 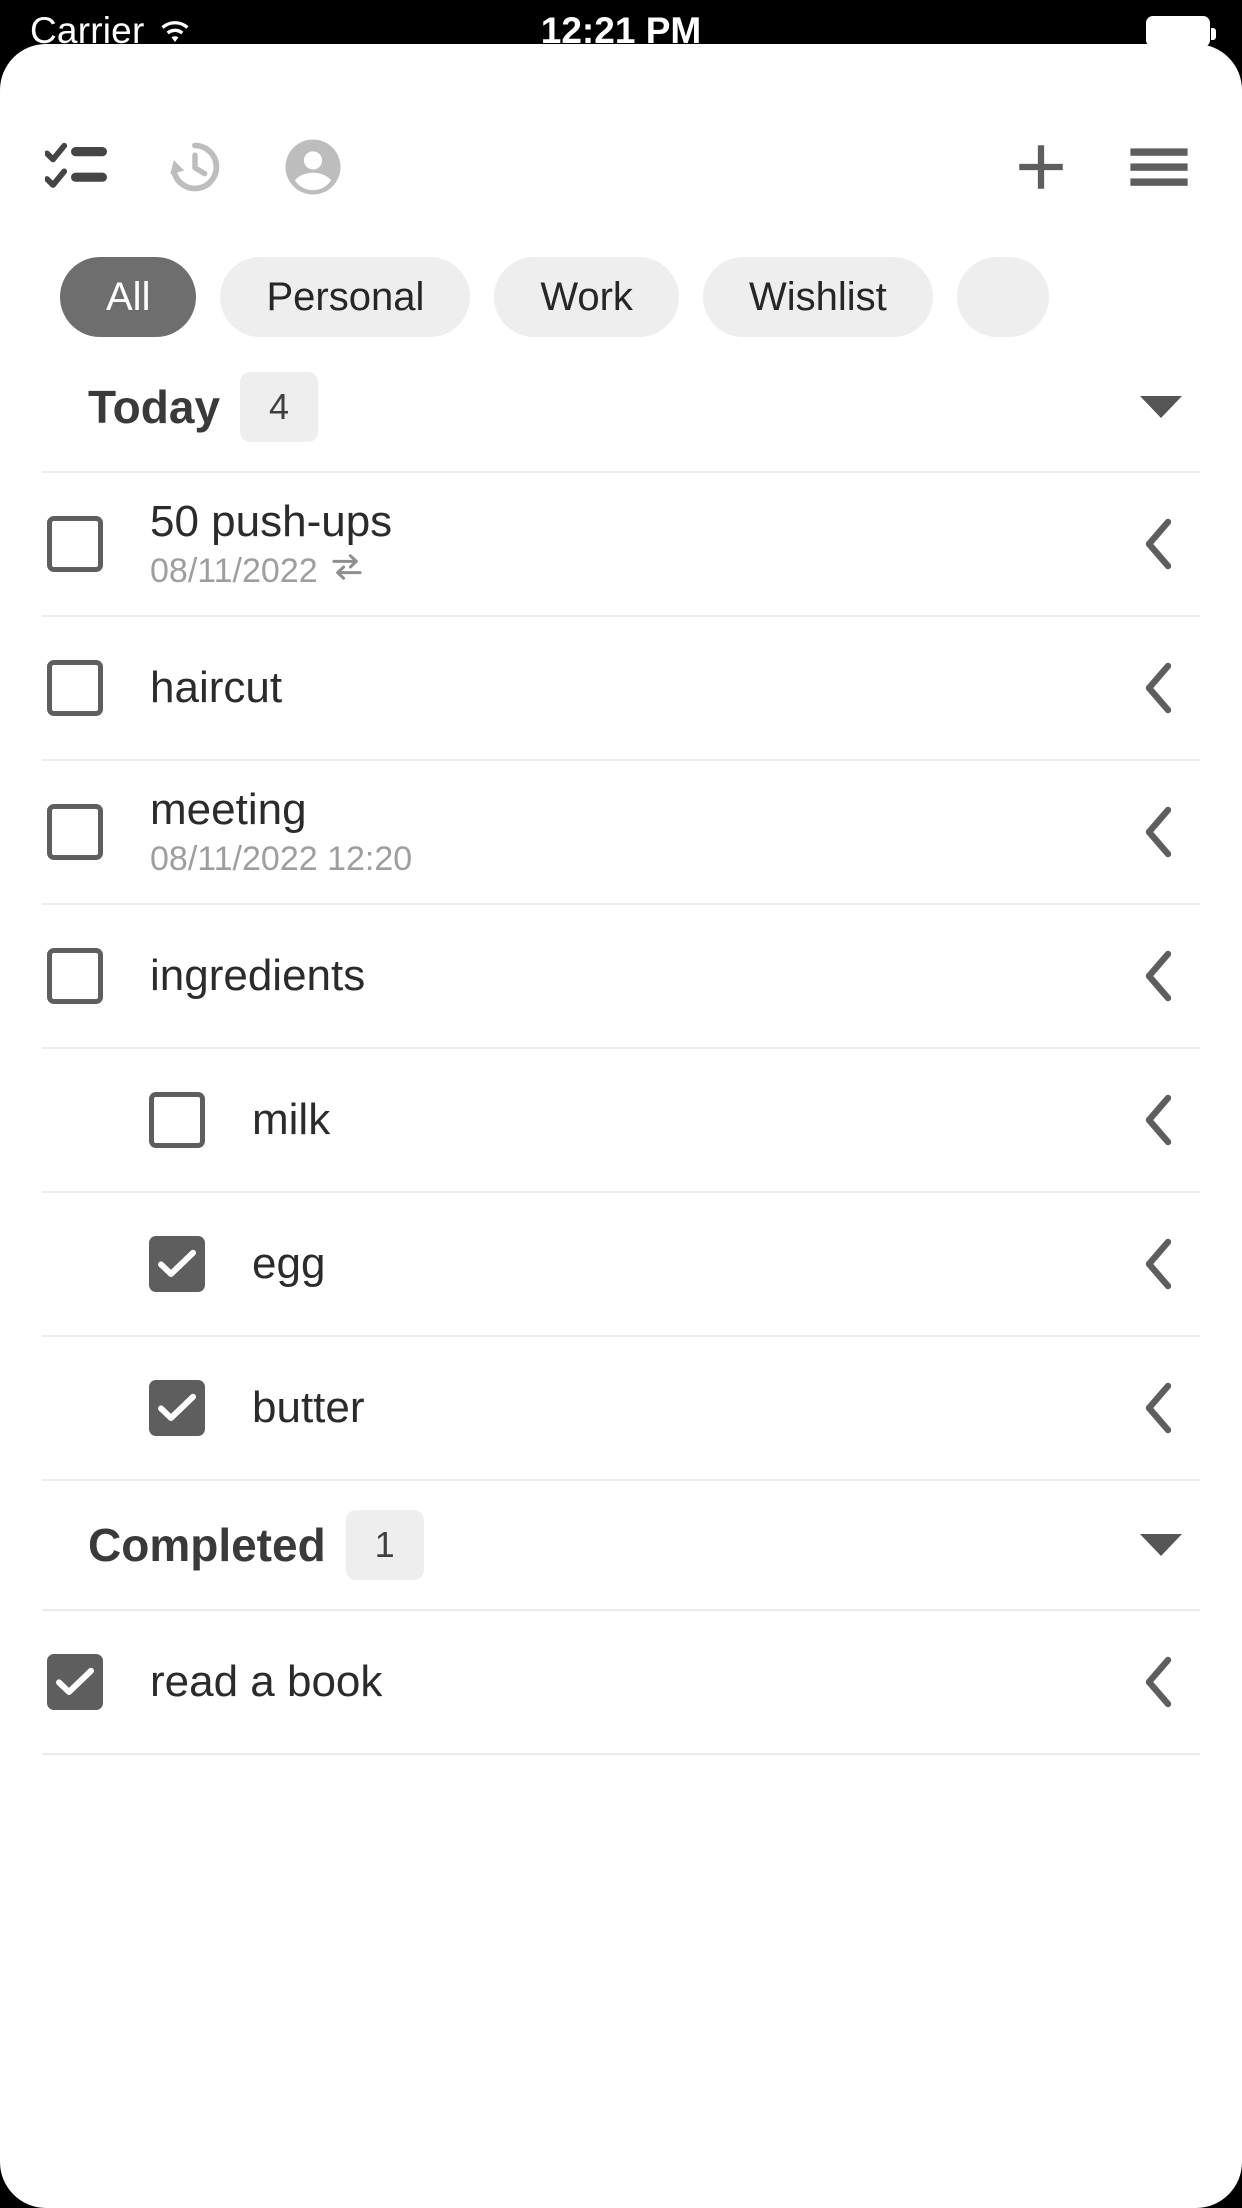 I want to click on task-due-date: 08/11/2022 12:20, so click(x=281, y=859).